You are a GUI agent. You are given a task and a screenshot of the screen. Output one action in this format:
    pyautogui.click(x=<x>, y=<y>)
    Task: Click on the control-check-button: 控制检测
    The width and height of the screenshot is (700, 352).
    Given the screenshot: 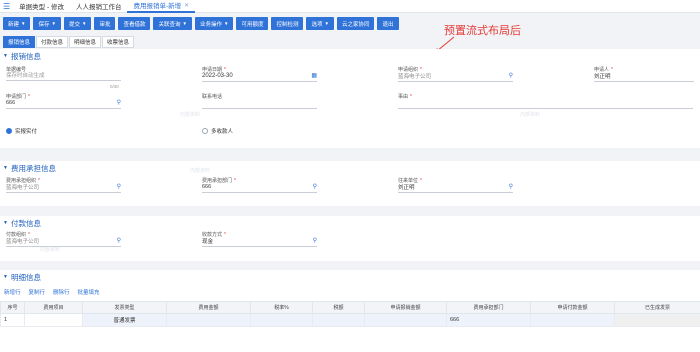 What is the action you would take?
    pyautogui.click(x=287, y=23)
    